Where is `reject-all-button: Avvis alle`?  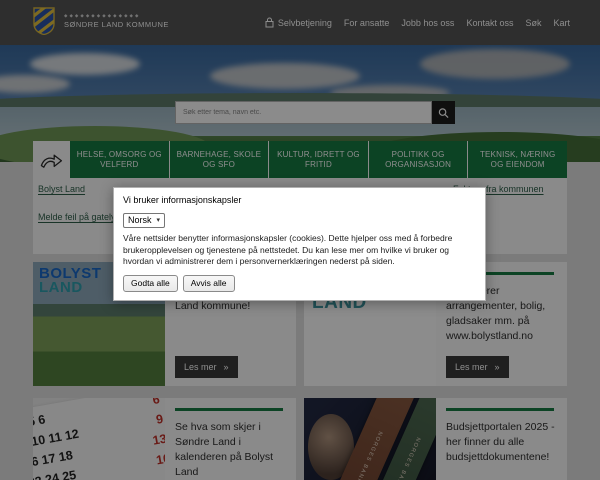 reject-all-button: Avvis alle is located at coordinates (208, 283).